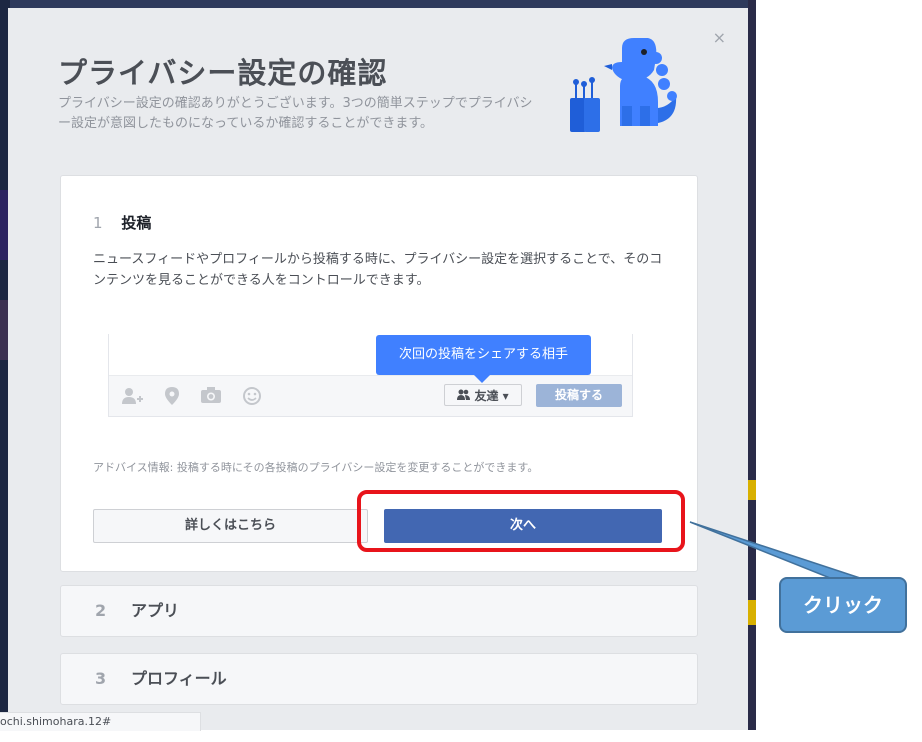 The height and width of the screenshot is (742, 922). What do you see at coordinates (98, 223) in the screenshot?
I see `step-number: 1` at bounding box center [98, 223].